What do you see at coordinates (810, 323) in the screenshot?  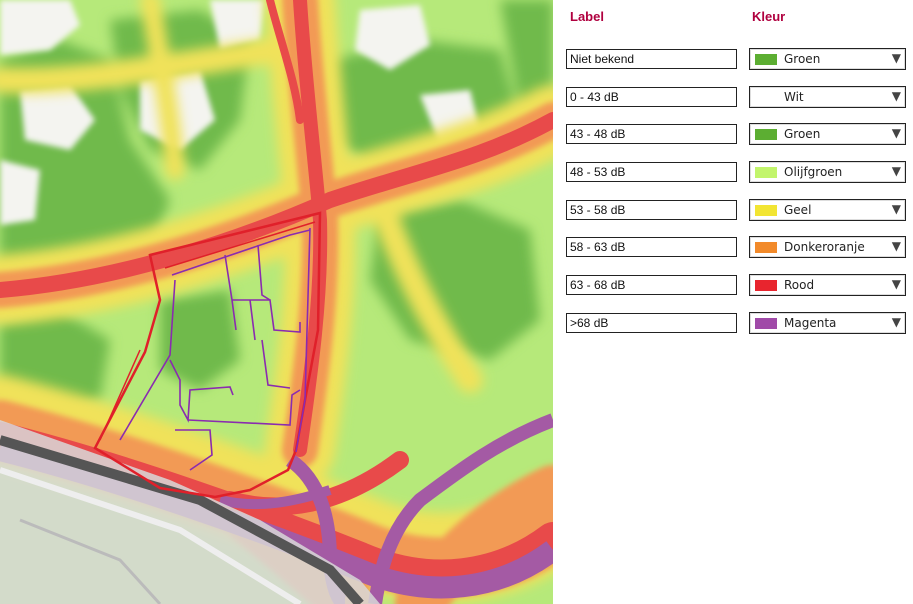 I see `color-name: Magenta` at bounding box center [810, 323].